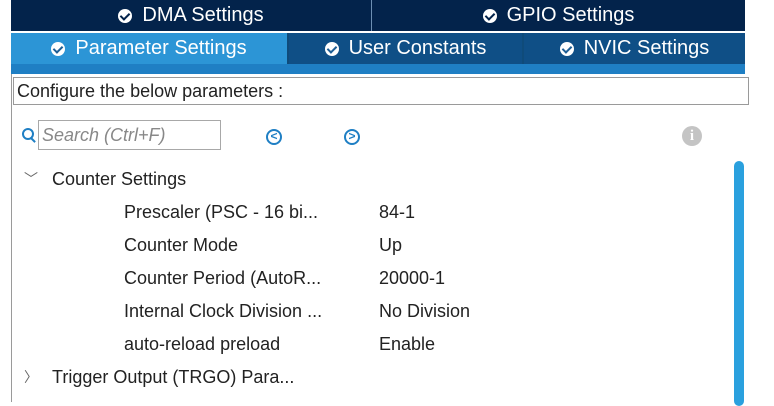 This screenshot has width=774, height=406. Describe the element at coordinates (397, 212) in the screenshot. I see `param-value: 84-1` at that location.